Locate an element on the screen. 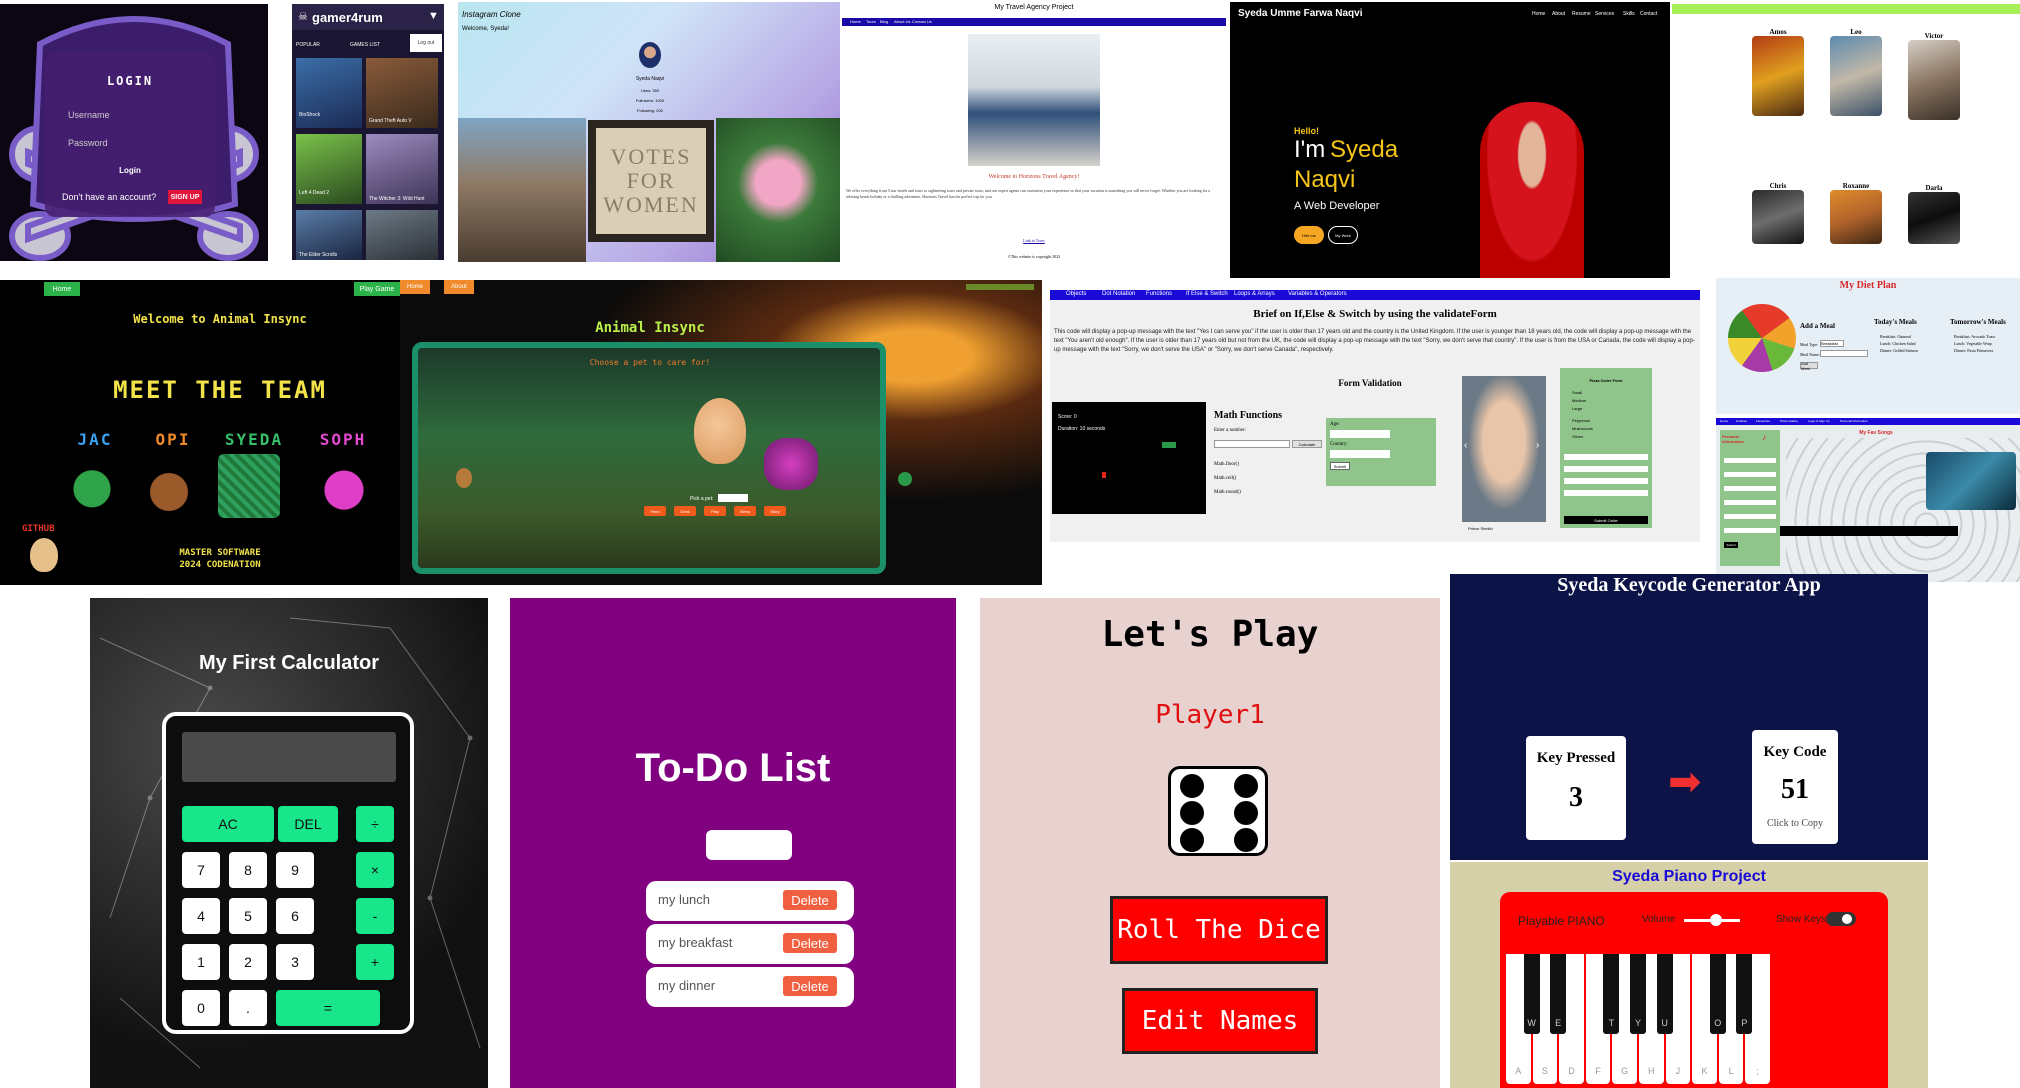 This screenshot has width=2020, height=1088. clear-button: AC is located at coordinates (228, 824).